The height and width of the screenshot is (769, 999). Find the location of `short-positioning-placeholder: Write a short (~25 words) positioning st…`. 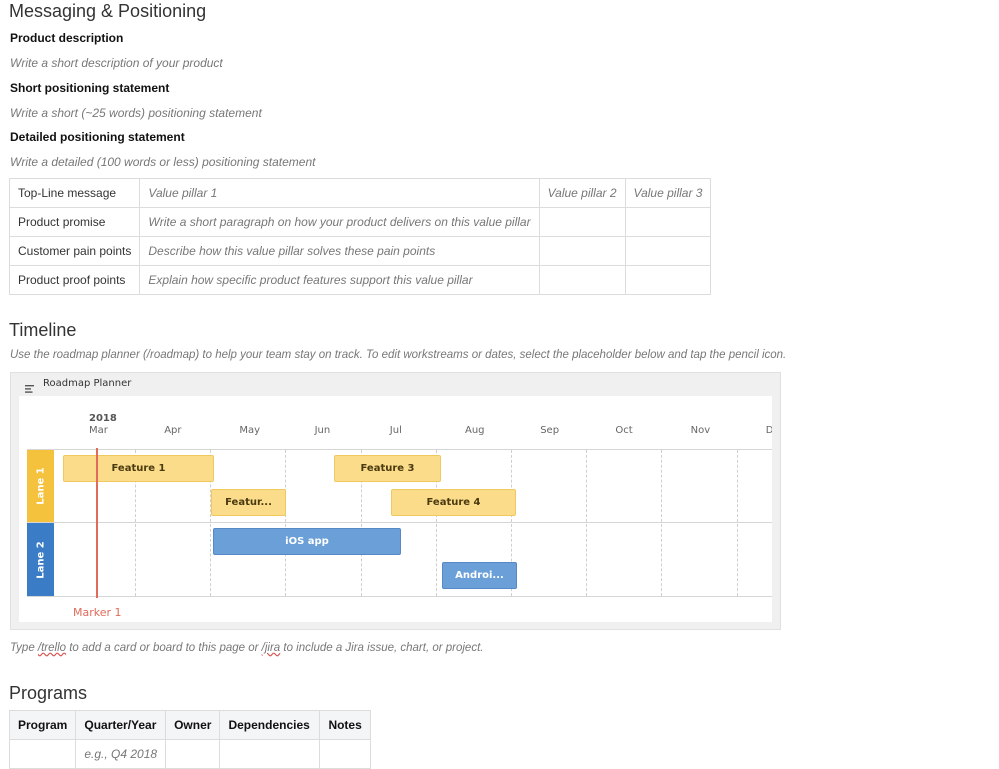

short-positioning-placeholder: Write a short (~25 words) positioning st… is located at coordinates (136, 113).